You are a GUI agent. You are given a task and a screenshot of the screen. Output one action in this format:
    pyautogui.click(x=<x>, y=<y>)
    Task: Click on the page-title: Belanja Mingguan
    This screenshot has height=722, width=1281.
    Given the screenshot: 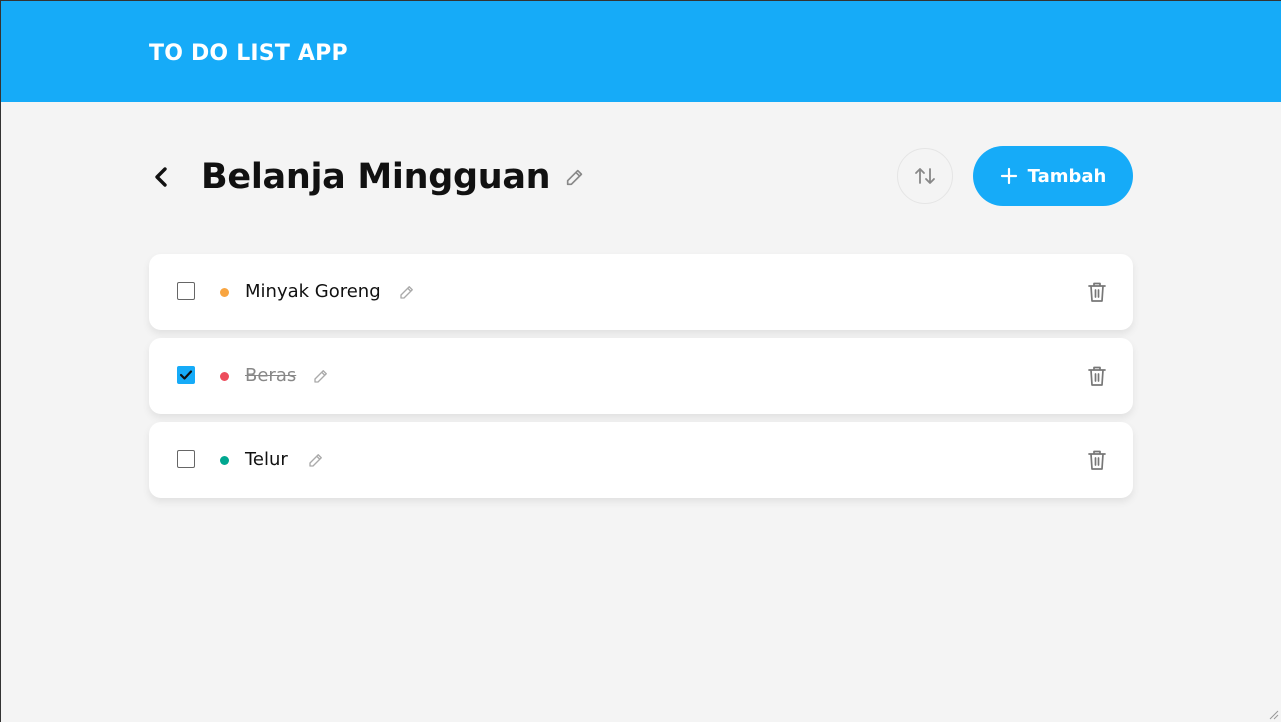 What is the action you would take?
    pyautogui.click(x=376, y=177)
    